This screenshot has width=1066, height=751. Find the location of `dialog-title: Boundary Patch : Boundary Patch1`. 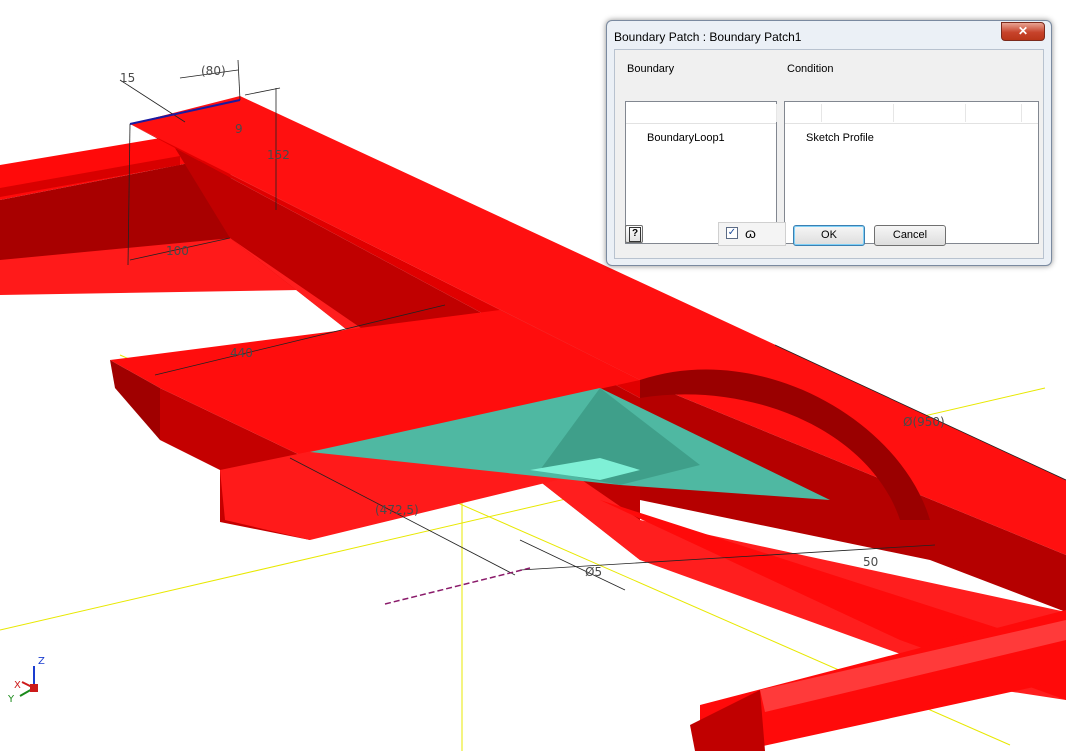

dialog-title: Boundary Patch : Boundary Patch1 is located at coordinates (708, 37).